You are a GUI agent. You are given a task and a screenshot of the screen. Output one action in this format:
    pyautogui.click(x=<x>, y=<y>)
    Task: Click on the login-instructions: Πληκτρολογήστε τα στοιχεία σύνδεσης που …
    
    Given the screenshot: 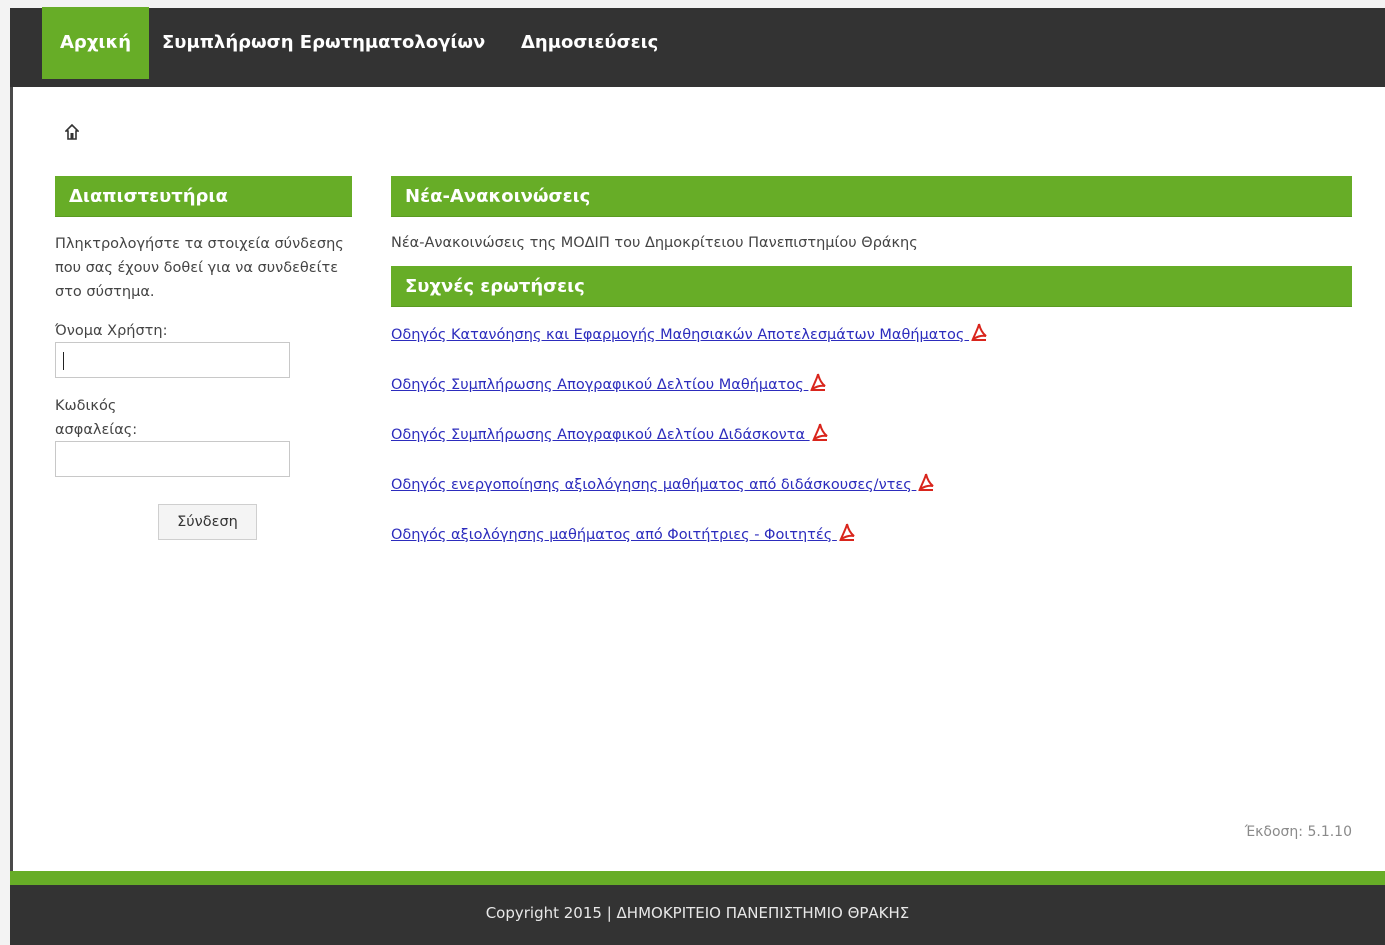 What is the action you would take?
    pyautogui.click(x=199, y=268)
    